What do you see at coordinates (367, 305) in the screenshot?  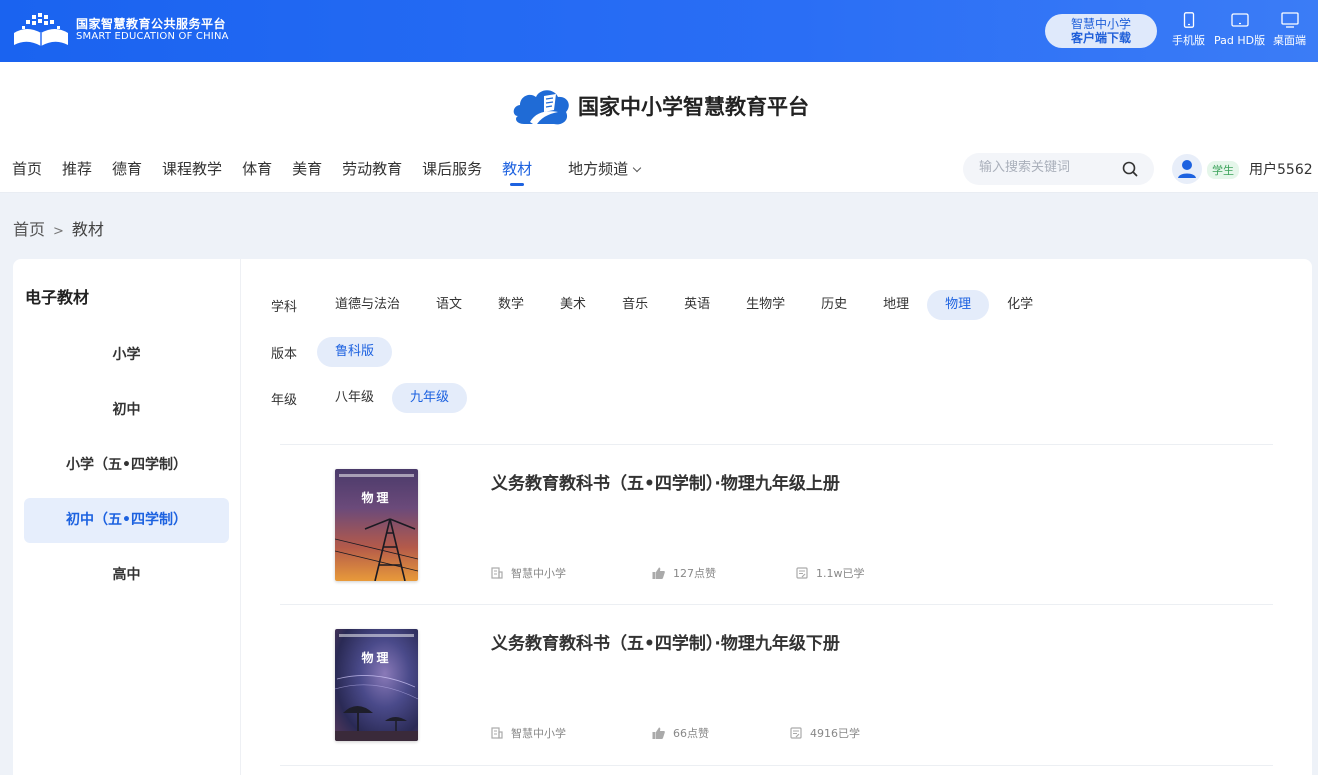 I see `chip-subject: 道德与法治` at bounding box center [367, 305].